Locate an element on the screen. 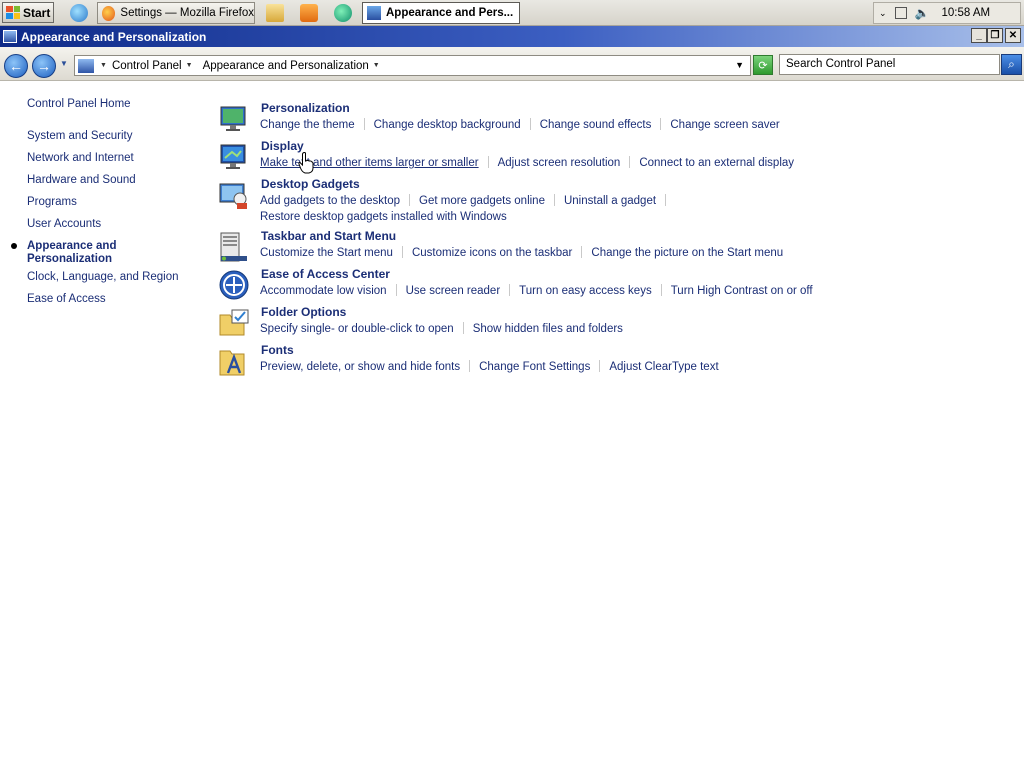  system-tray: ⌄ 🔈 10:58 AM is located at coordinates (947, 13).